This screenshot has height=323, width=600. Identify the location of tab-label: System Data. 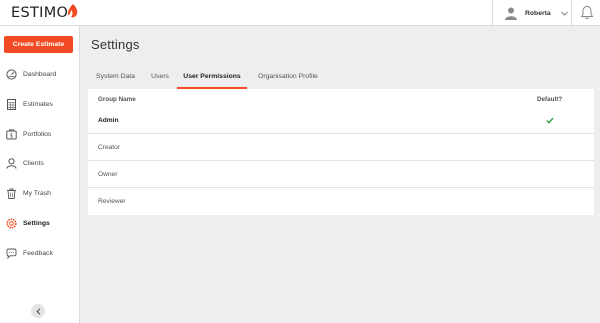
(115, 76).